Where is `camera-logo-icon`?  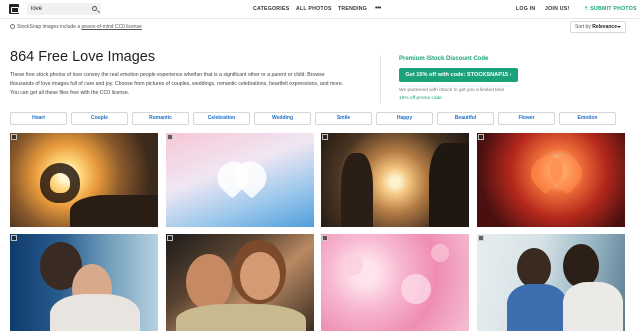
camera-logo-icon is located at coordinates (14, 9).